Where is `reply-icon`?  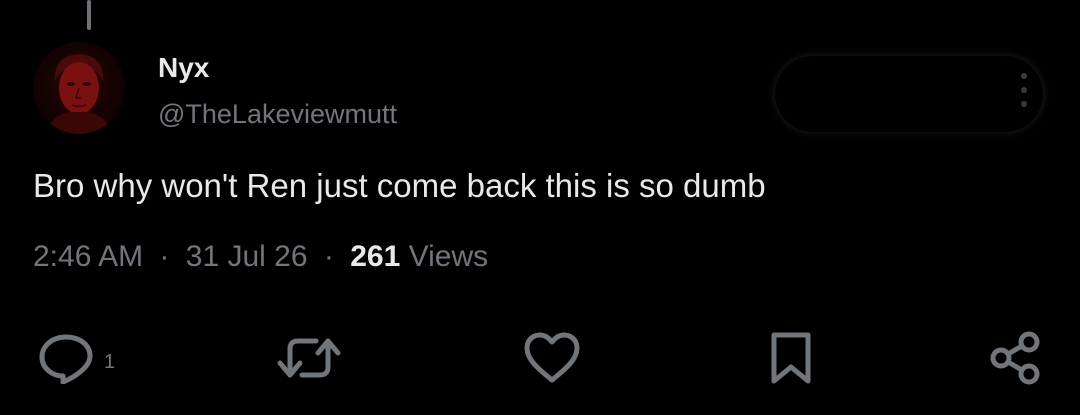
reply-icon is located at coordinates (66, 359).